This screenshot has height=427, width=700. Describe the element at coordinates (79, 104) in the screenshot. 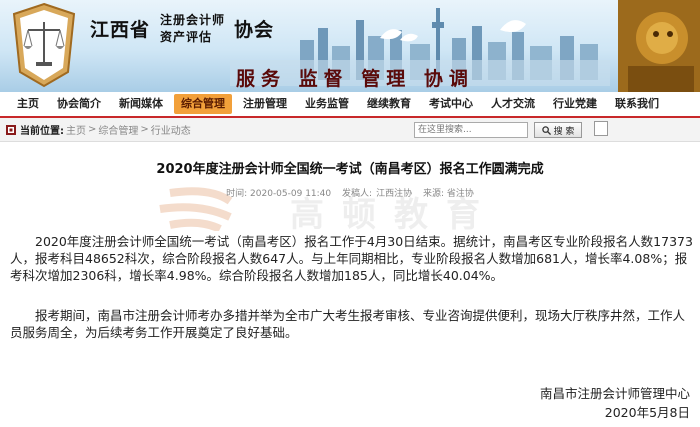

I see `nav-item-about: 协会简介` at that location.